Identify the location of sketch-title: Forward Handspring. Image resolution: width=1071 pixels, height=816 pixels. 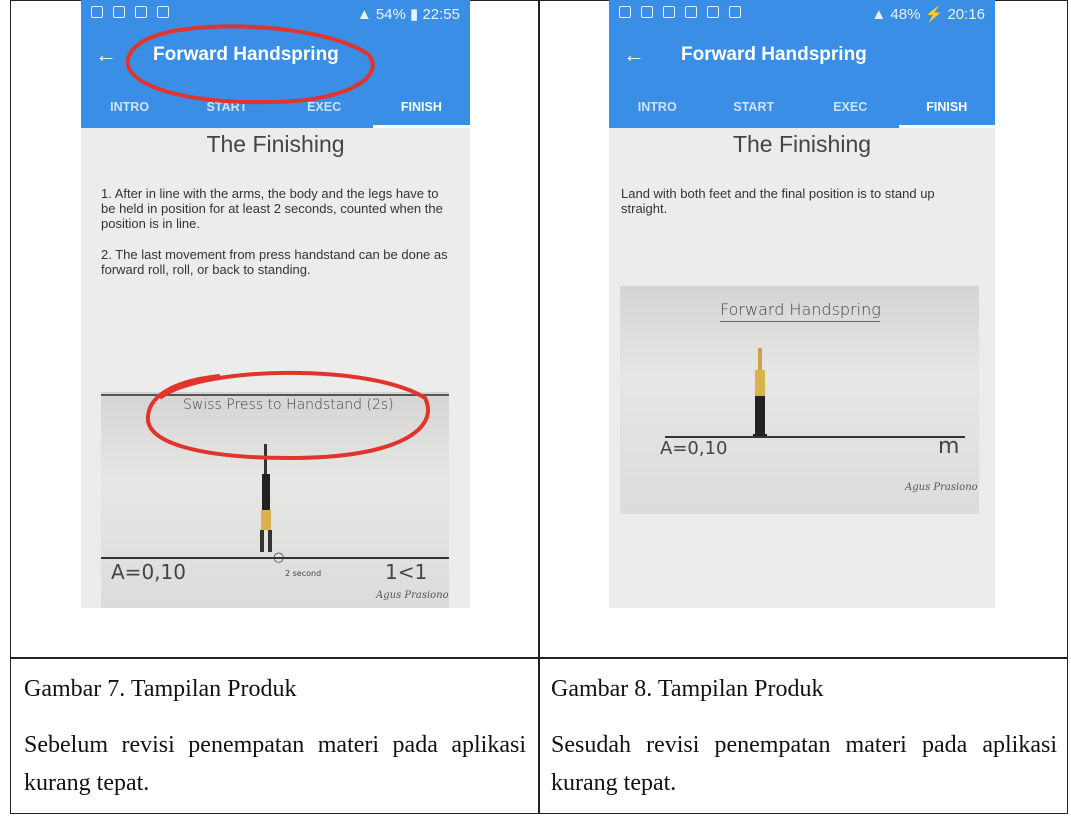
(800, 309).